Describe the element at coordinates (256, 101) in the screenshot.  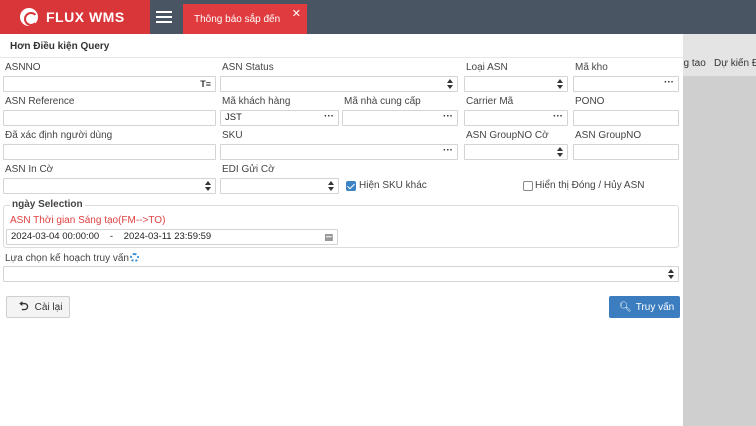
I see `ma-khach-hang-label: Mã khách hàng` at that location.